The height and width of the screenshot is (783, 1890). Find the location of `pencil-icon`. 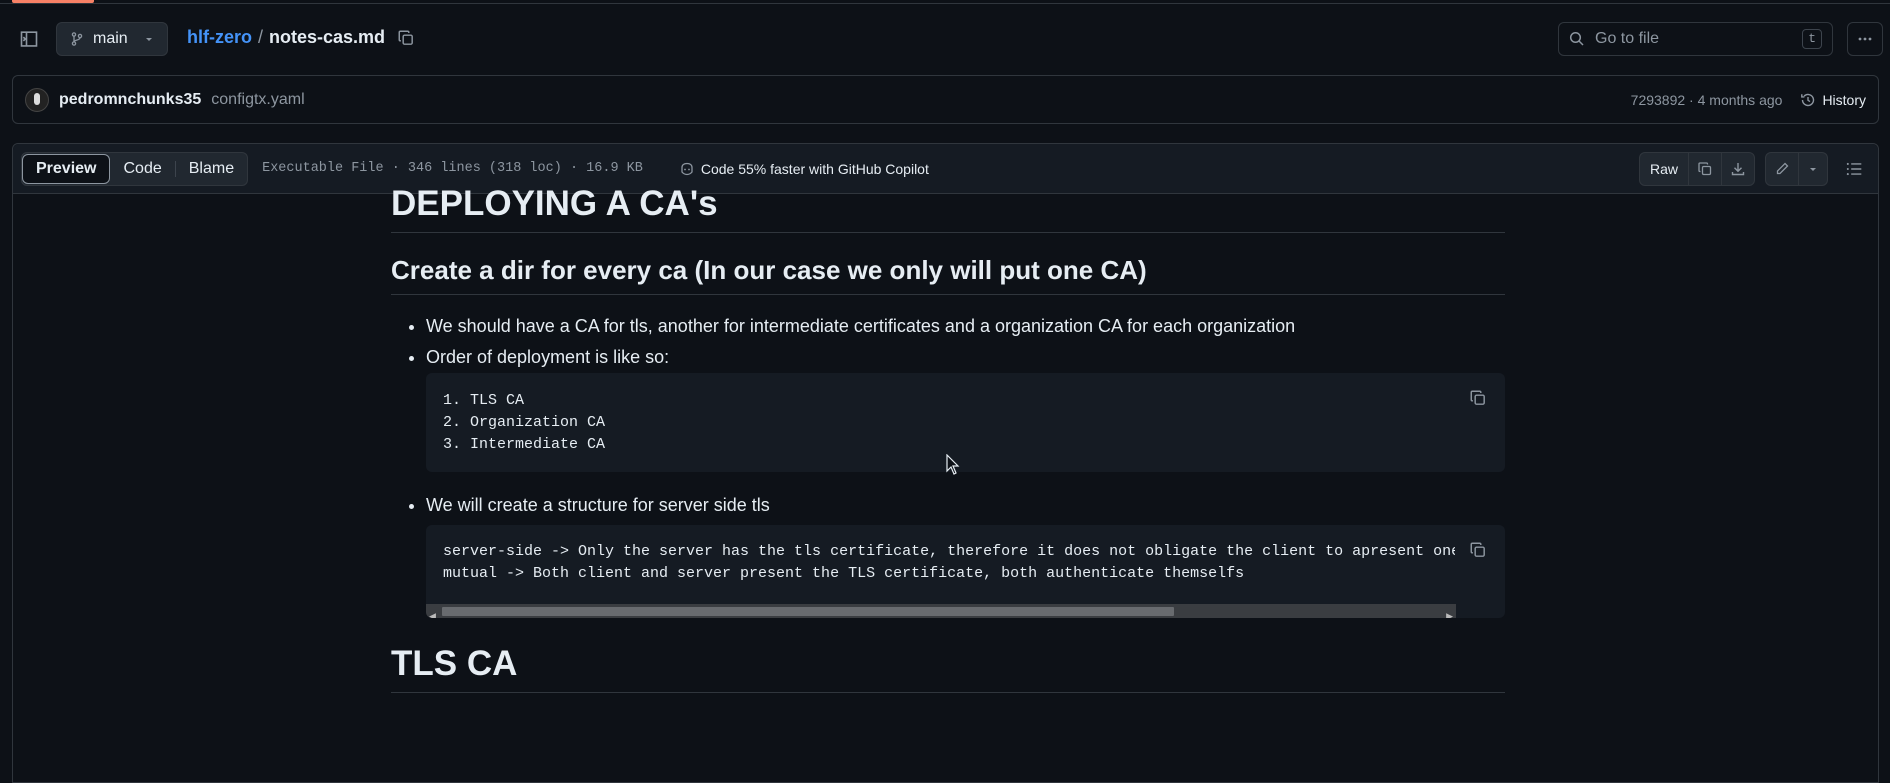

pencil-icon is located at coordinates (1782, 168).